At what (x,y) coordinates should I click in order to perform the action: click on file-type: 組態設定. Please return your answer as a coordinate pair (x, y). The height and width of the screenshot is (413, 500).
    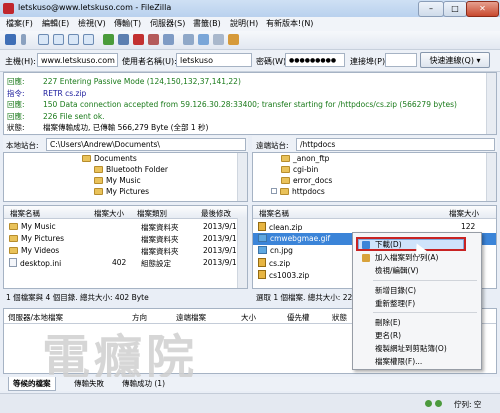
    Looking at the image, I should click on (156, 263).